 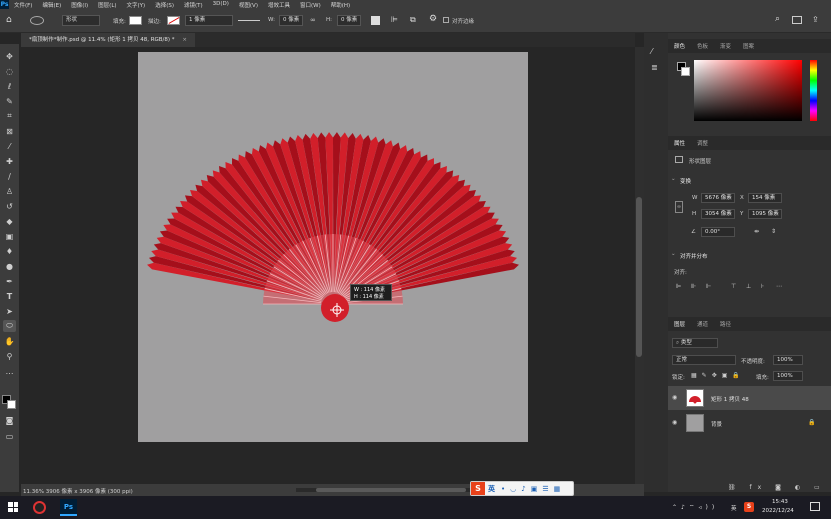 I want to click on path-operations-icon, so click(x=375, y=20).